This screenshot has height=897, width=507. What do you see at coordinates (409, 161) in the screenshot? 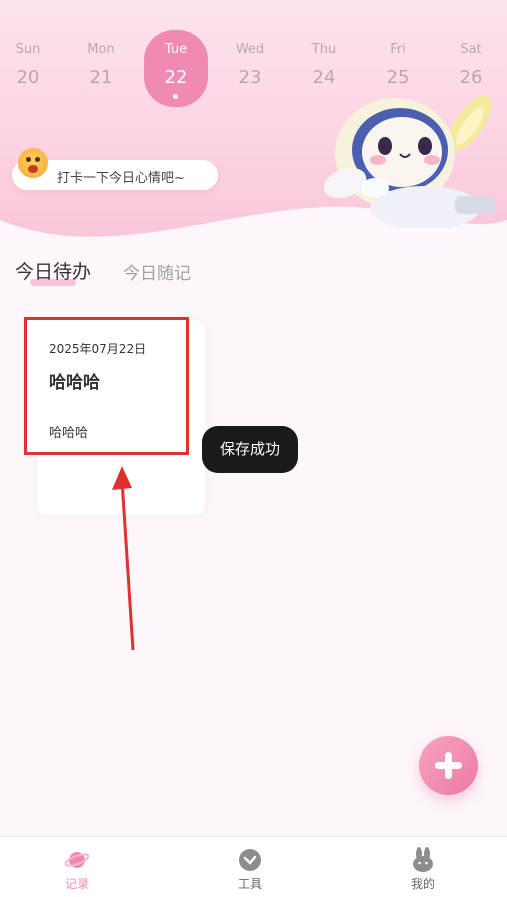
I see `rabbit-mascot-illustration` at bounding box center [409, 161].